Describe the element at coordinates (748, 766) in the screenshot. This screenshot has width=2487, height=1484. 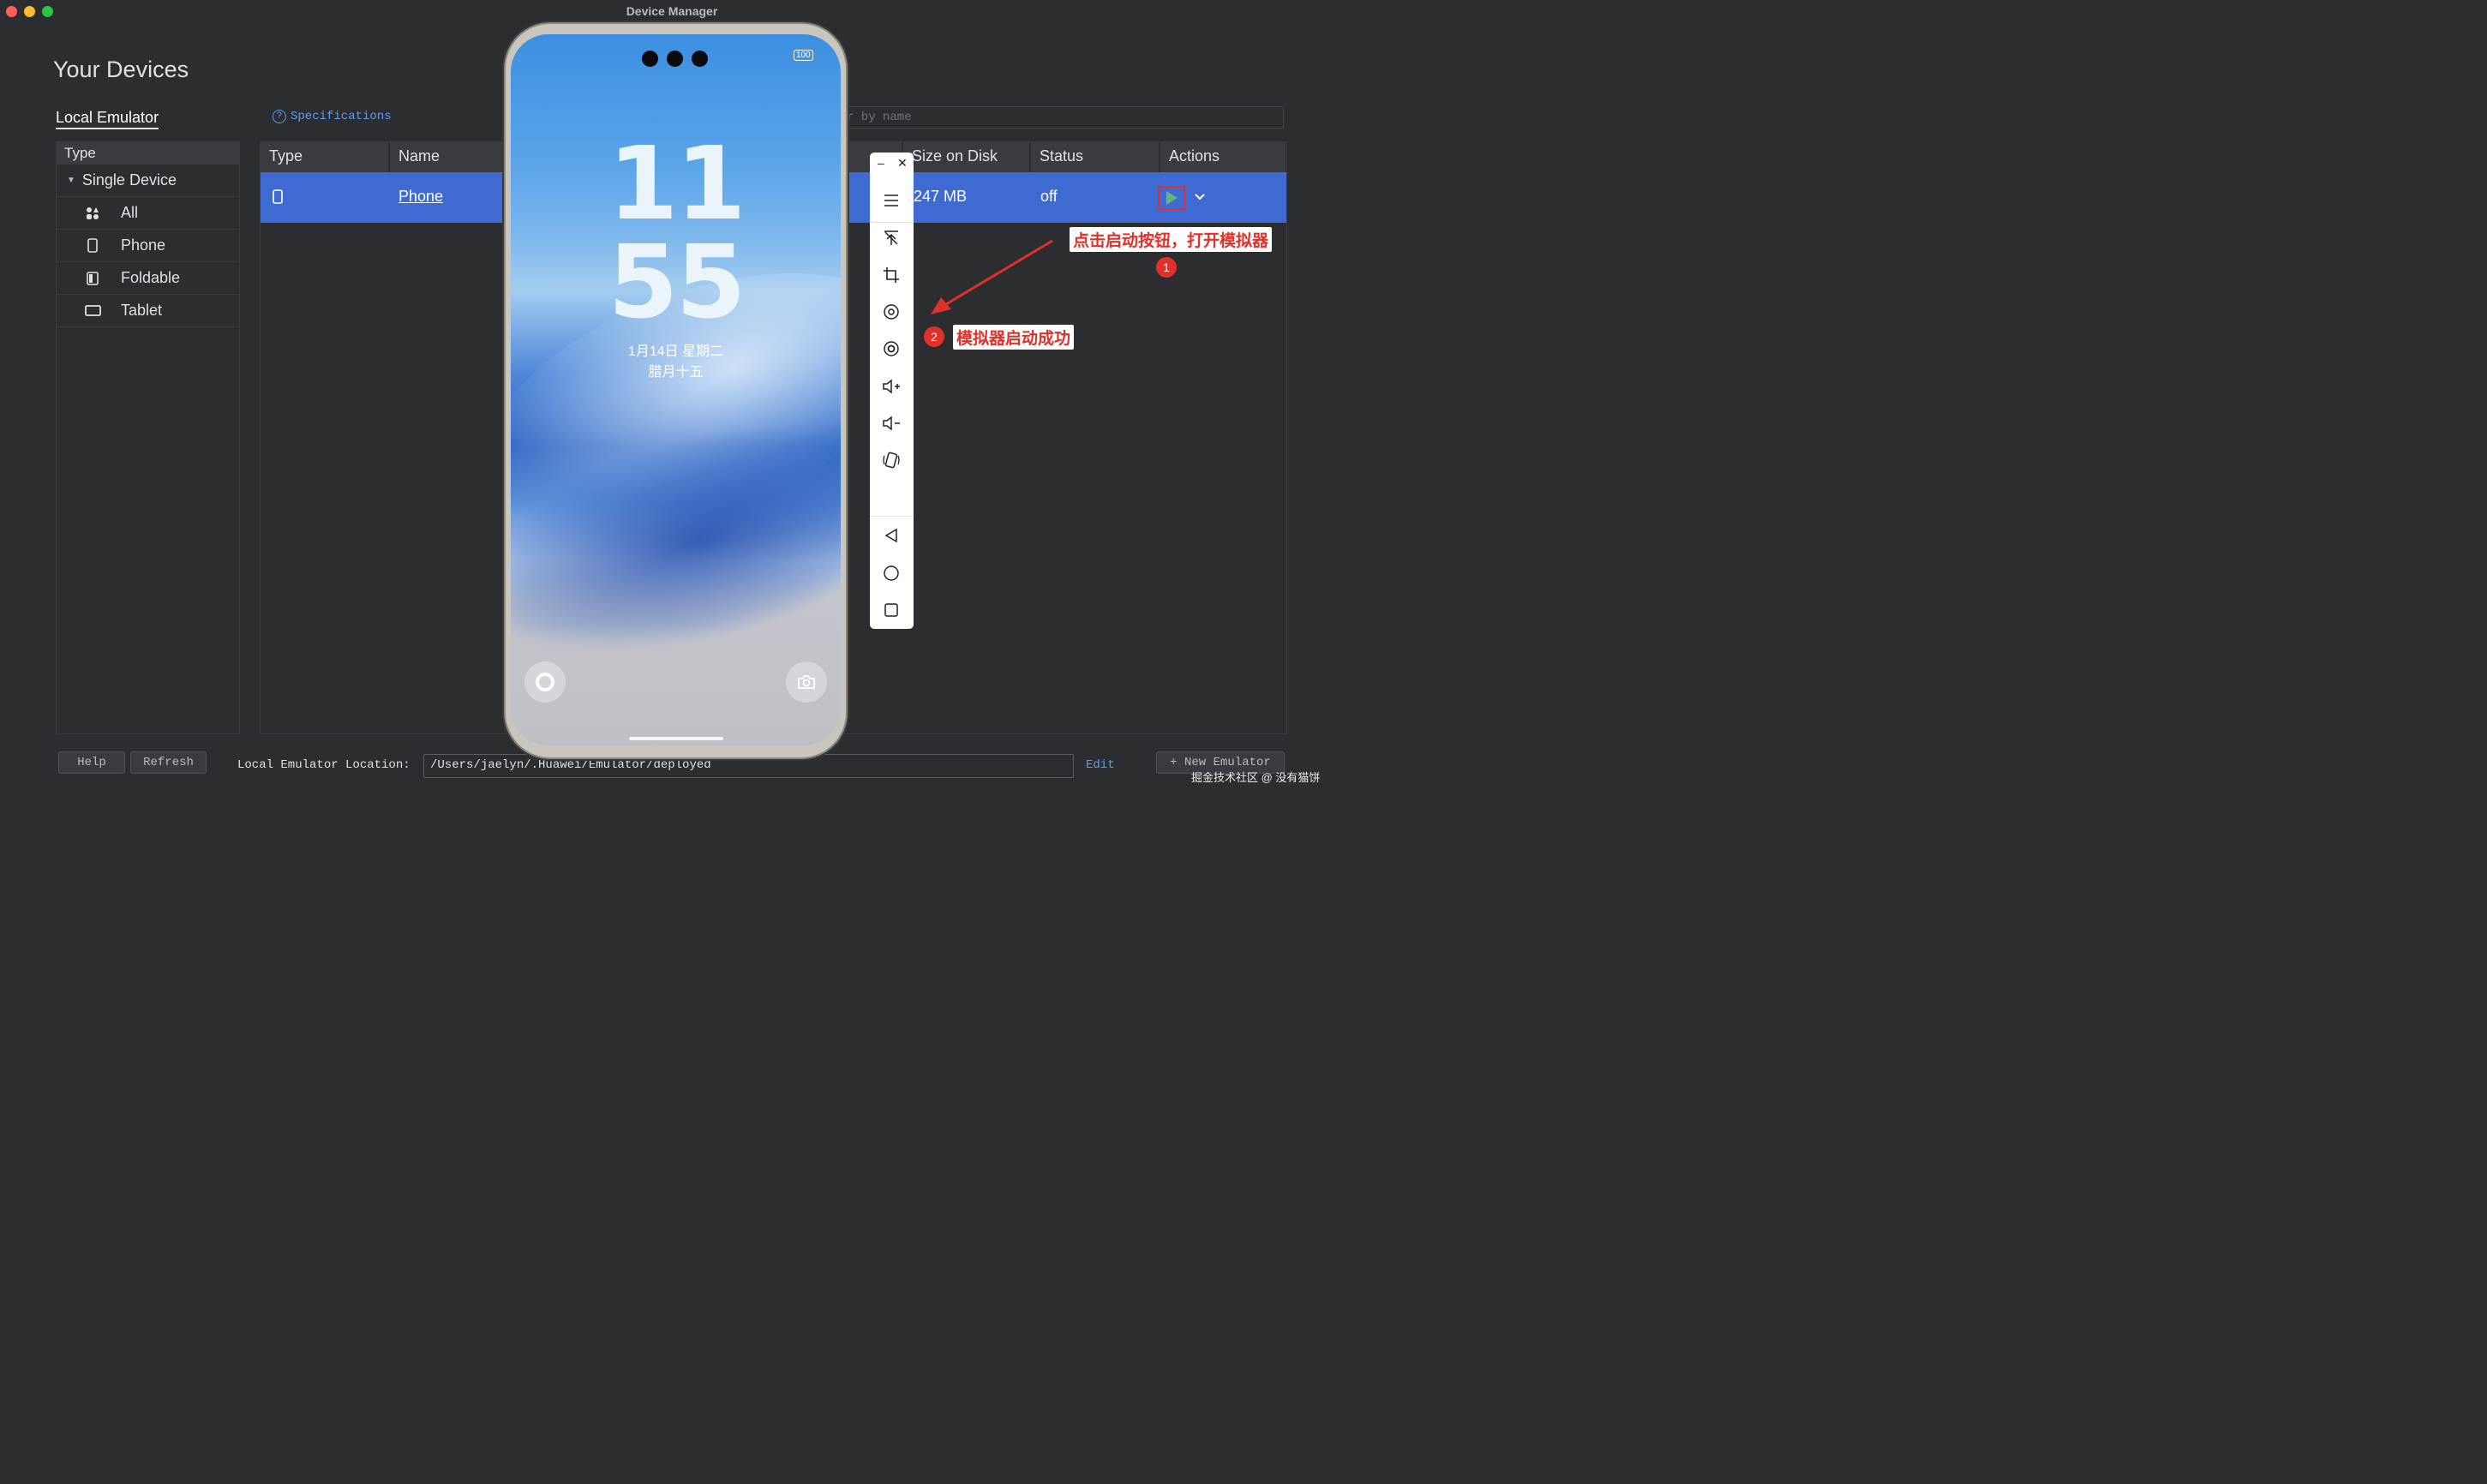
I see `location-input: /Users/jaelyn/.Huawei/Emulator/deployed` at that location.